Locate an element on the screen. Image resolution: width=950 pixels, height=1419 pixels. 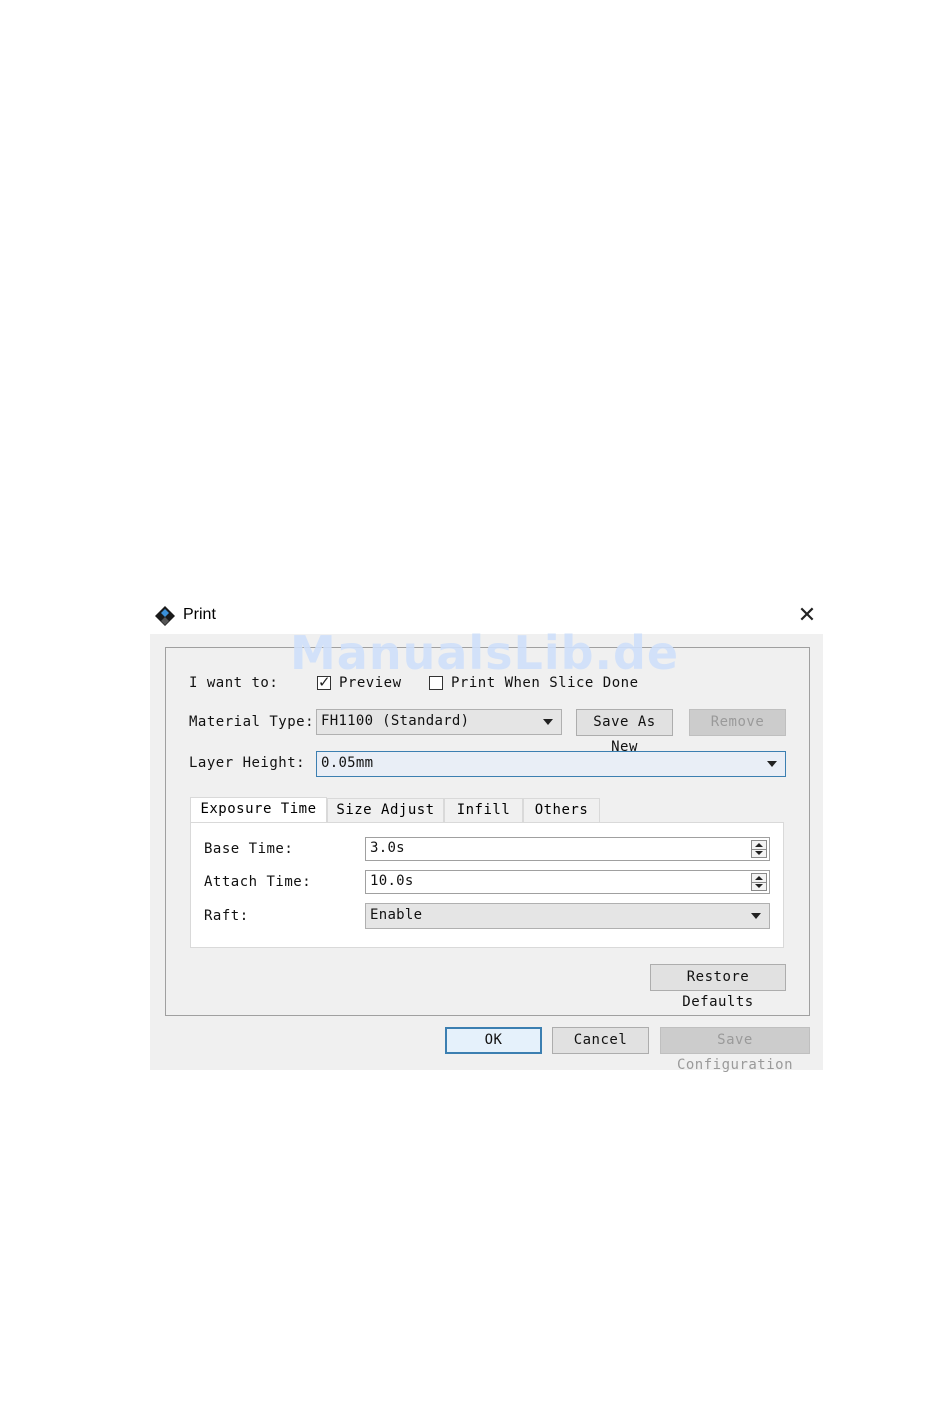
window-title: Print is located at coordinates (199, 614).